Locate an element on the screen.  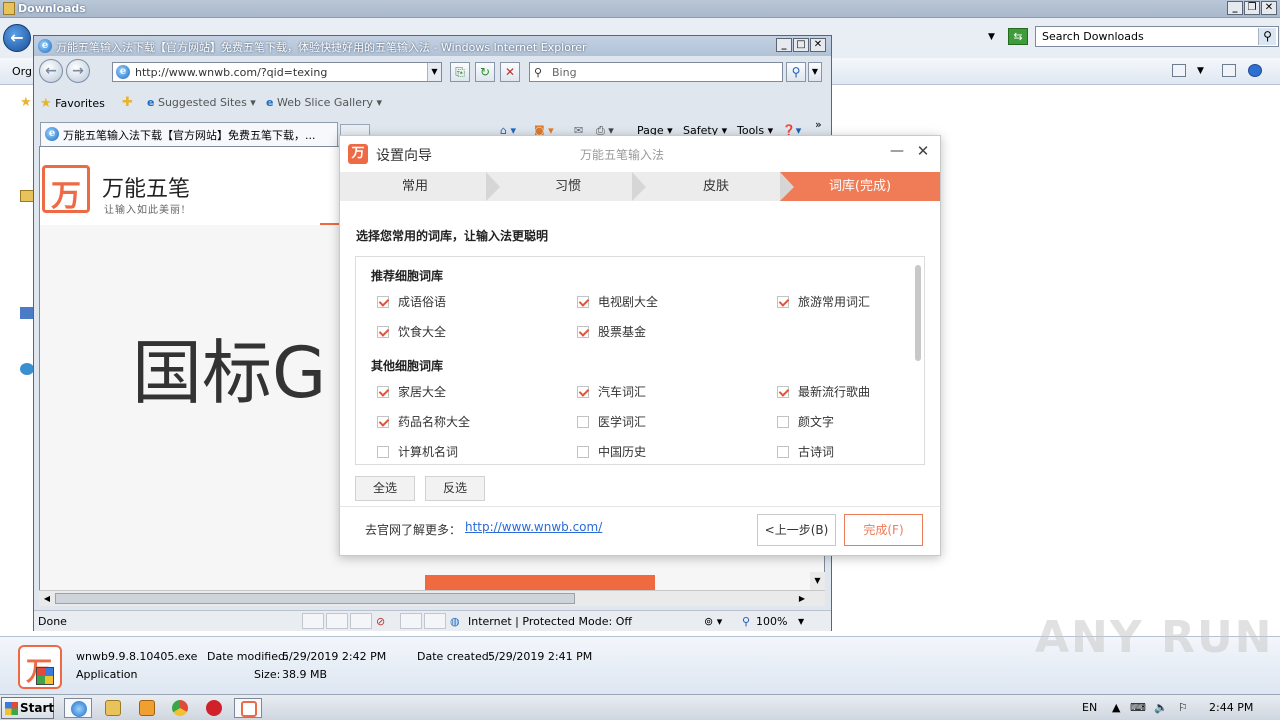
tray-expand-icon: ▲ is located at coordinates (1116, 707).